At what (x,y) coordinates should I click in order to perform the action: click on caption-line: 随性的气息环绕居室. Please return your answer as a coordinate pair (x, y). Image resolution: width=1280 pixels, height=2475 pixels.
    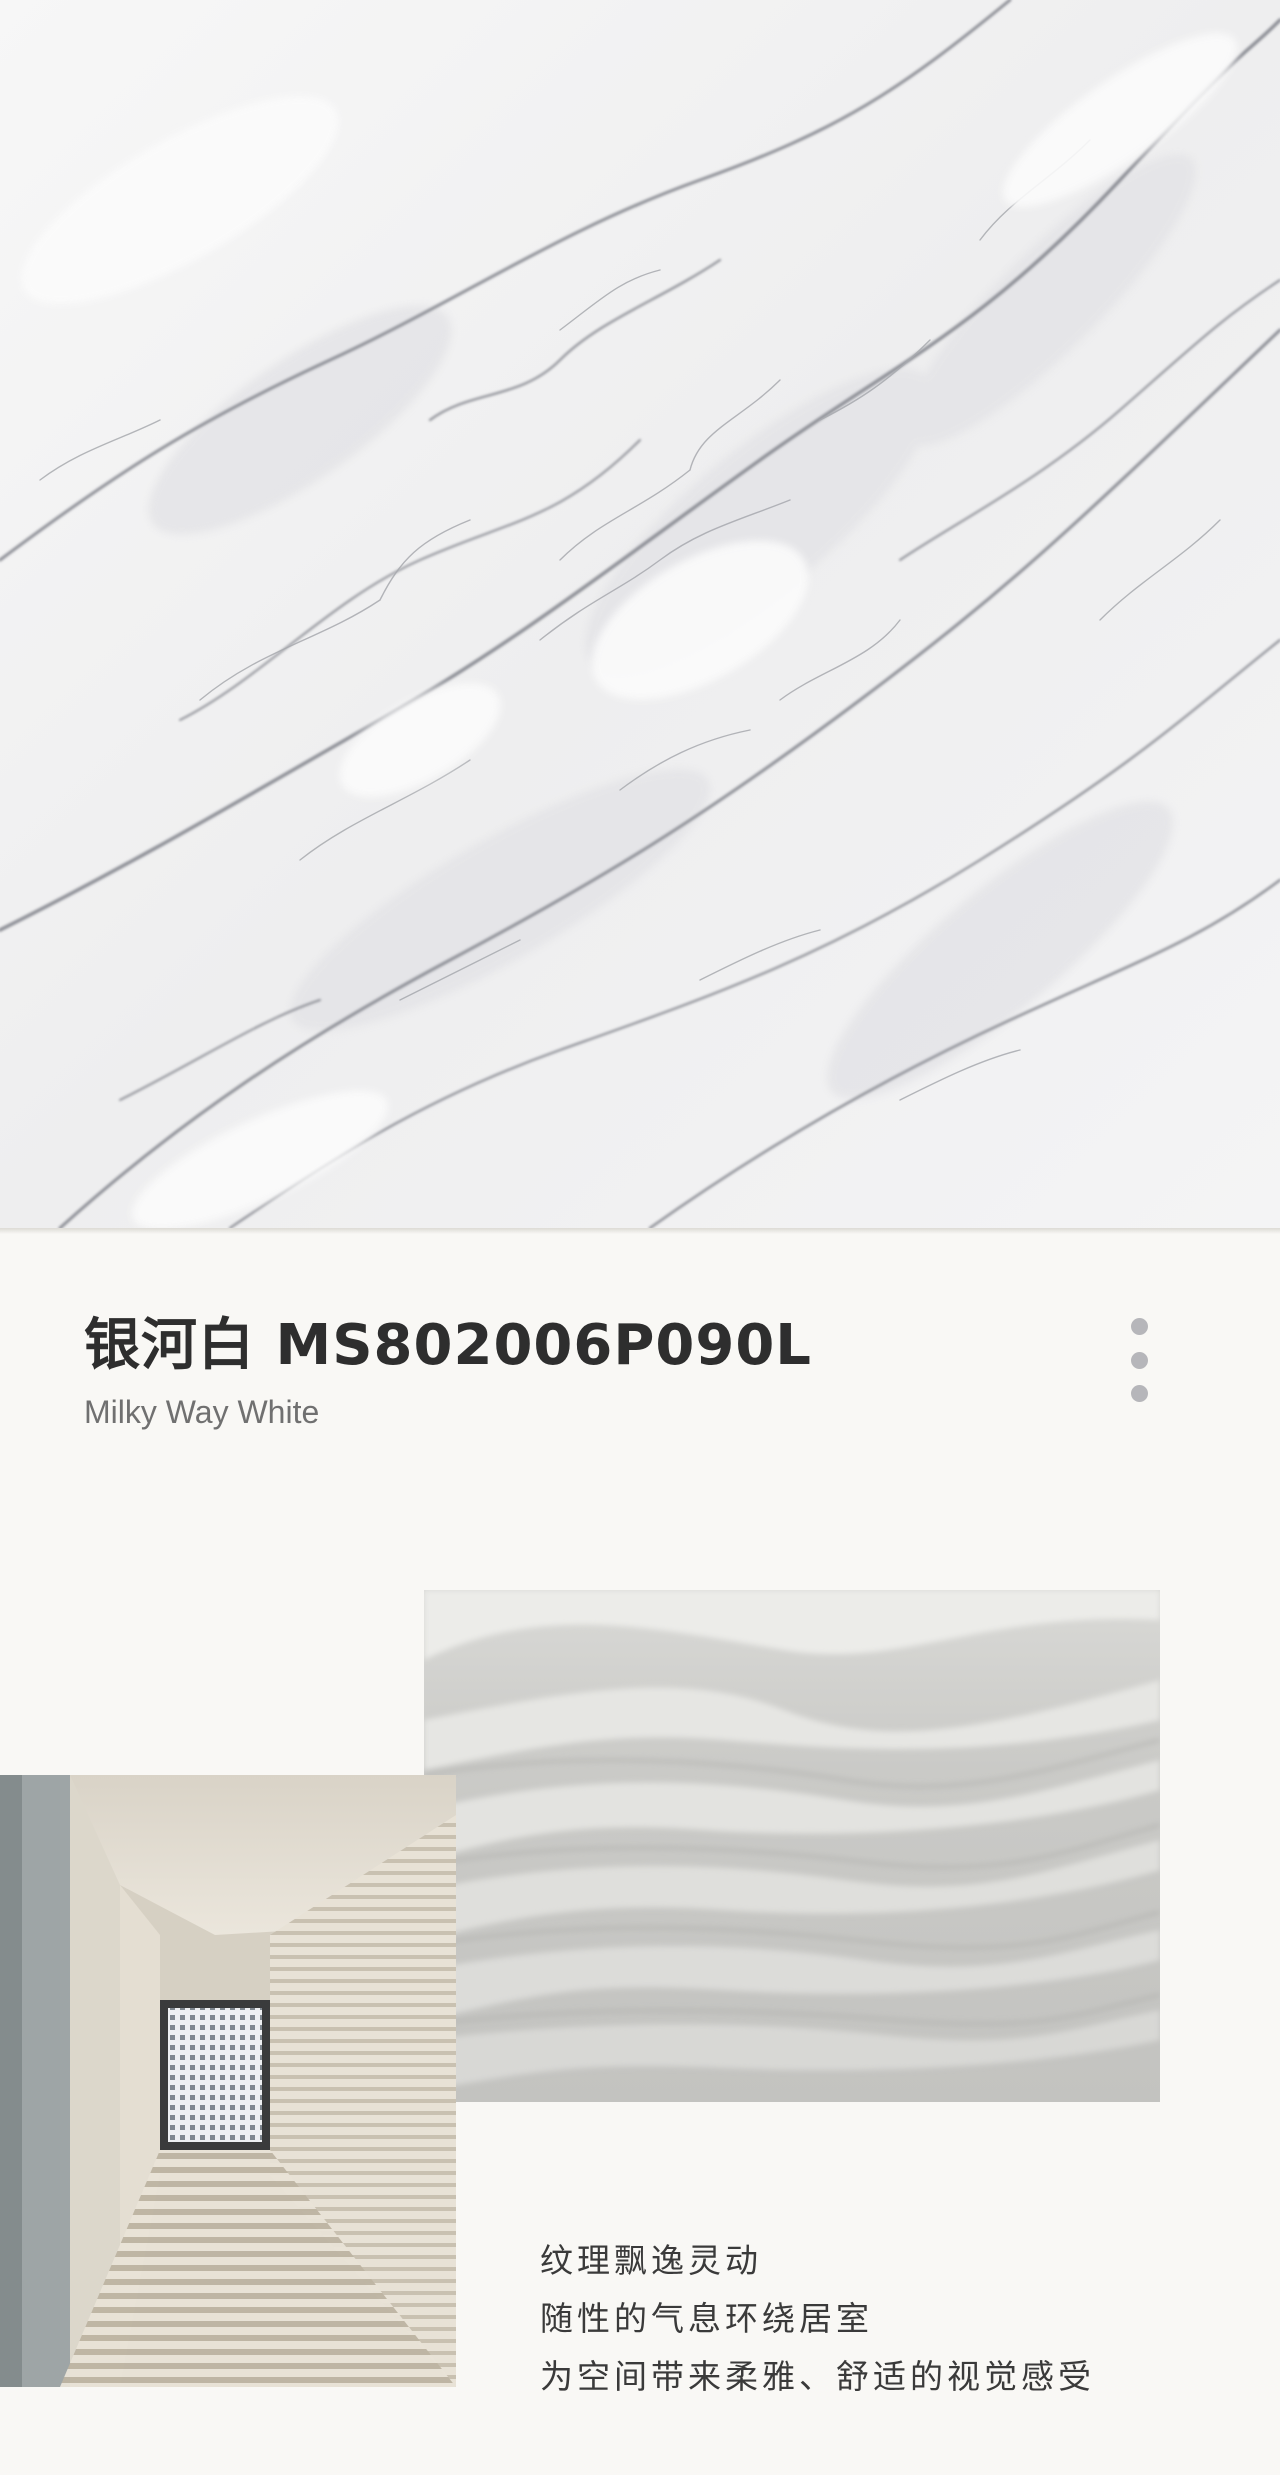
    Looking at the image, I should click on (706, 2318).